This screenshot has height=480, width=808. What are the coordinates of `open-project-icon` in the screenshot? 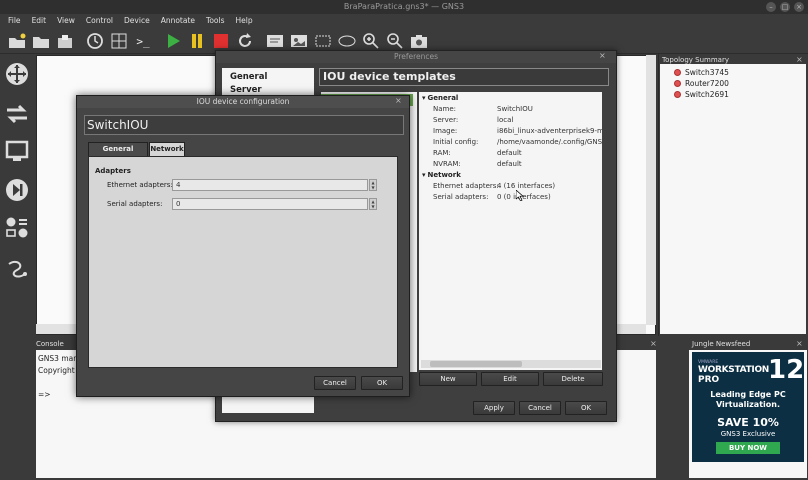 It's located at (41, 41).